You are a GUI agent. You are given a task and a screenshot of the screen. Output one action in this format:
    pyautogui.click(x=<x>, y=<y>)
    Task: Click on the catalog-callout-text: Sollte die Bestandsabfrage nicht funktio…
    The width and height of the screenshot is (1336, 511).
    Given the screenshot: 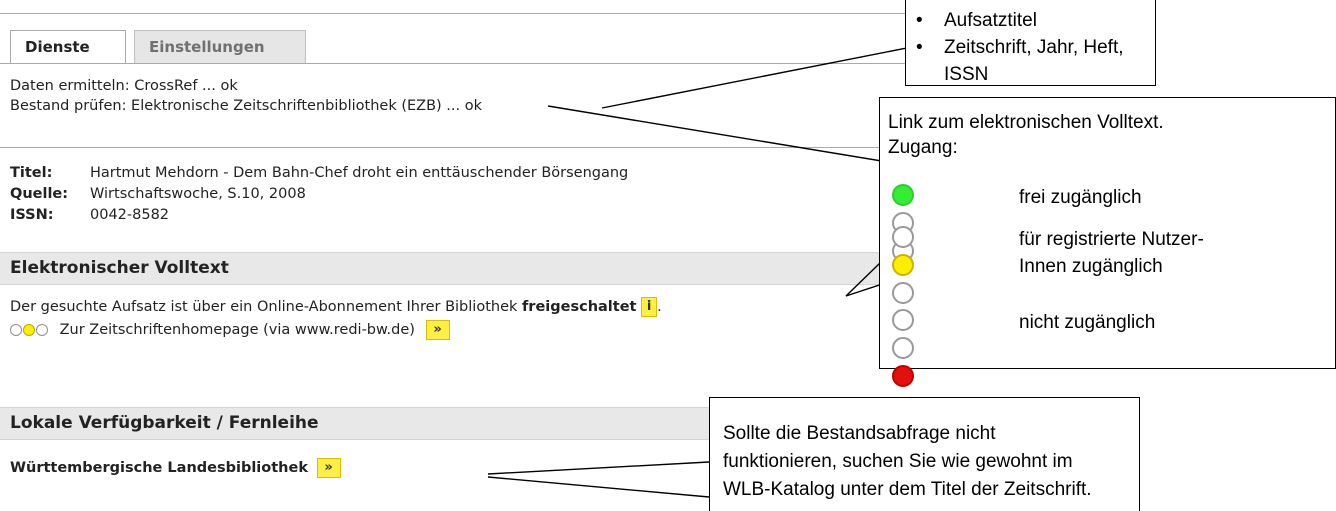 What is the action you would take?
    pyautogui.click(x=907, y=462)
    